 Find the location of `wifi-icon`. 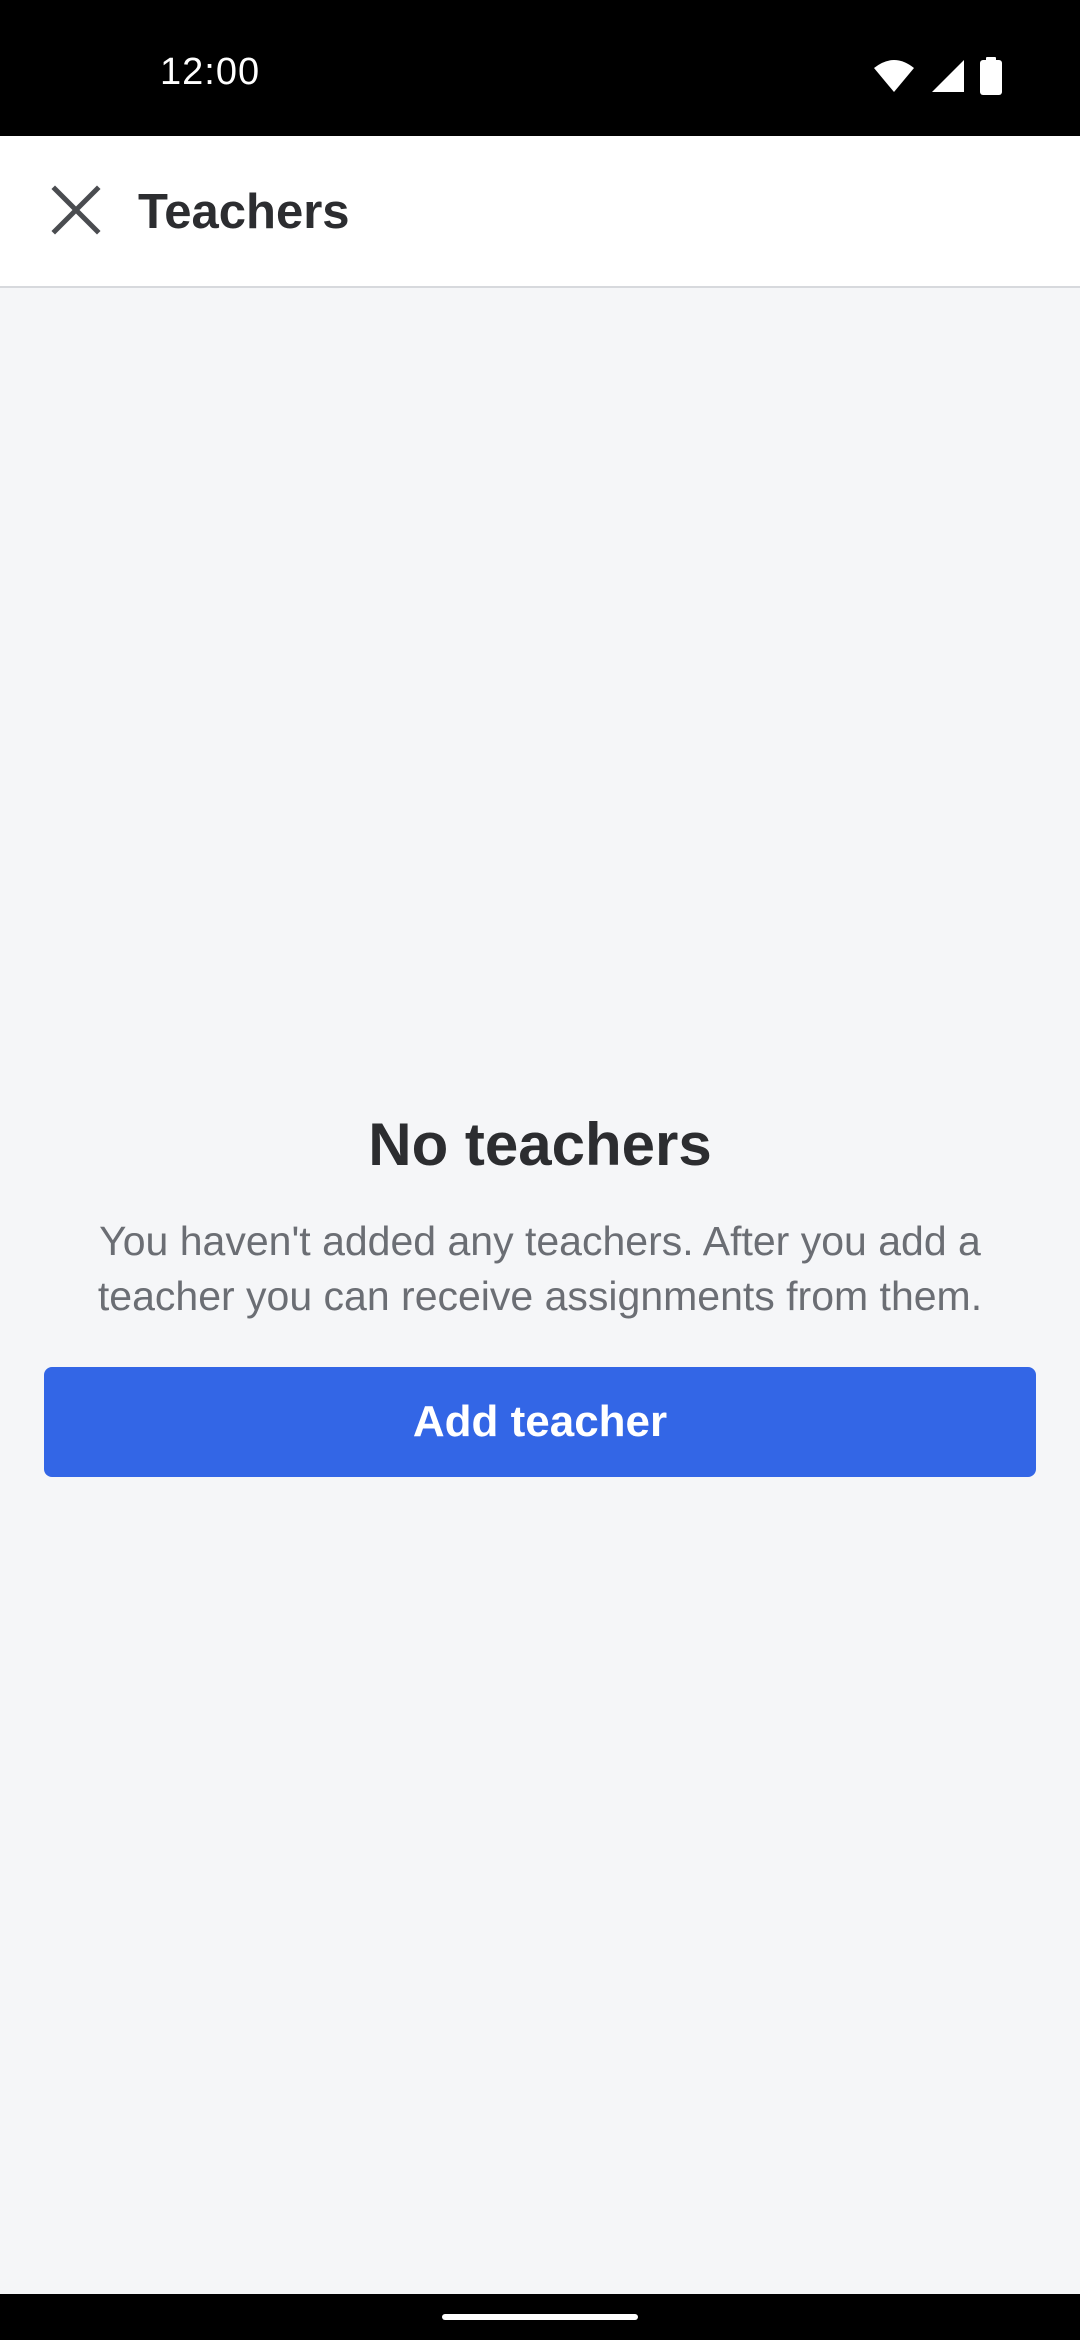

wifi-icon is located at coordinates (894, 78).